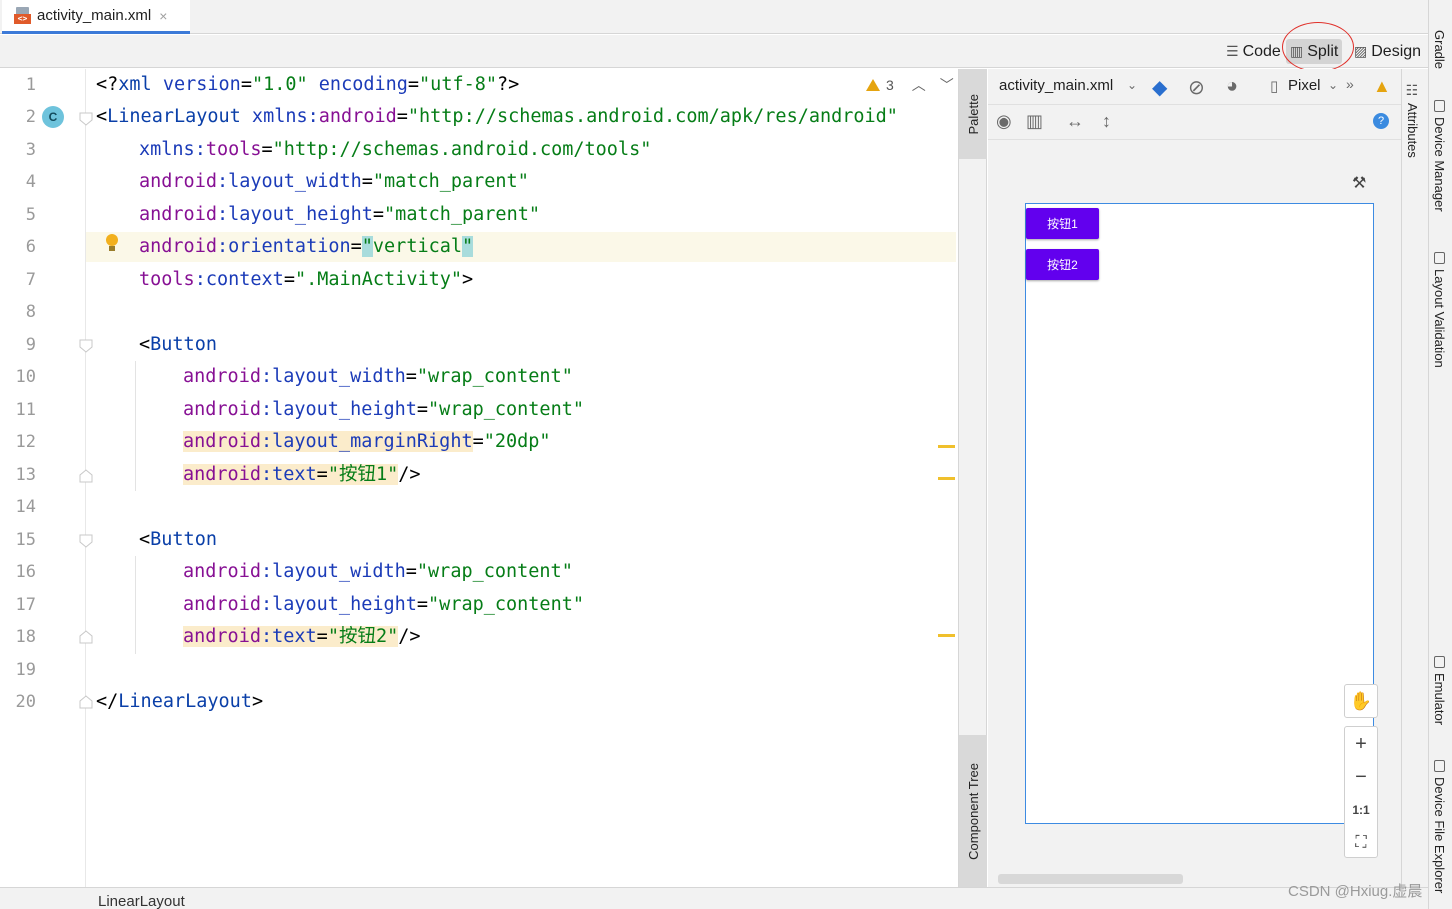 Image resolution: width=1452 pixels, height=909 pixels. Describe the element at coordinates (1062, 264) in the screenshot. I see `preview-button-2: 按钮2` at that location.